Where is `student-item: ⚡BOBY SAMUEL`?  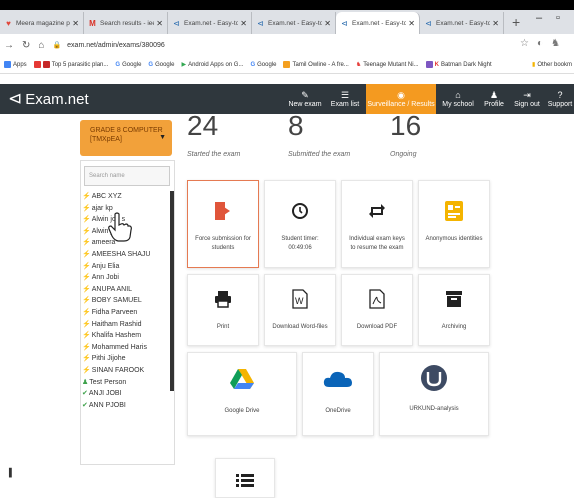 student-item: ⚡BOBY SAMUEL is located at coordinates (126, 302).